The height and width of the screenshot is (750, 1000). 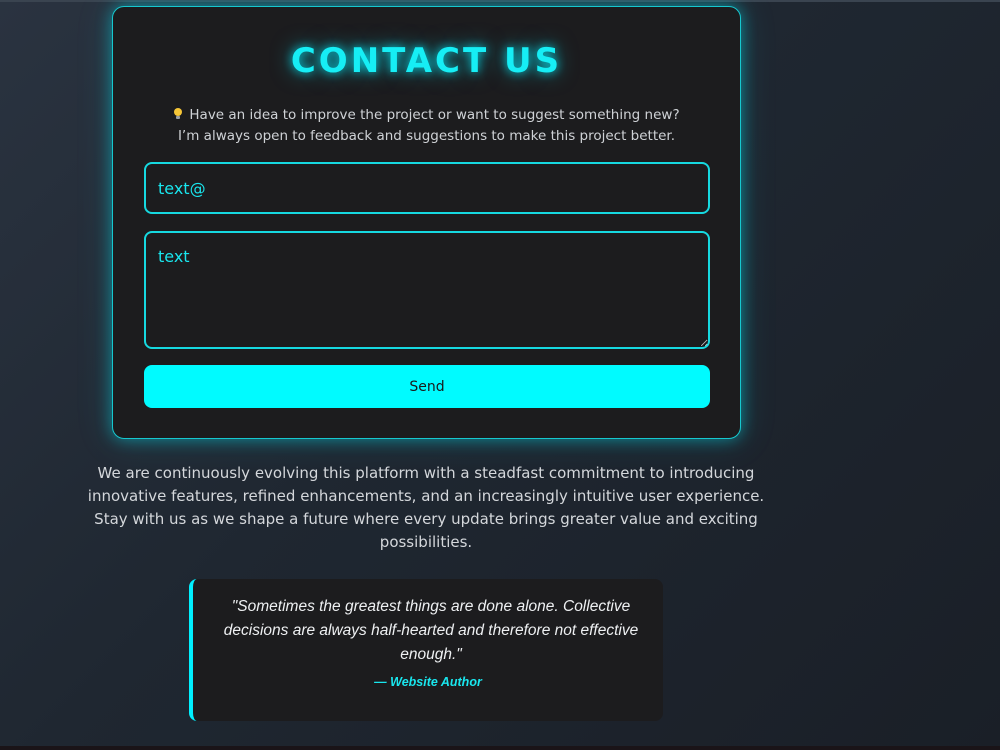 I want to click on top-divider, so click(x=500, y=1).